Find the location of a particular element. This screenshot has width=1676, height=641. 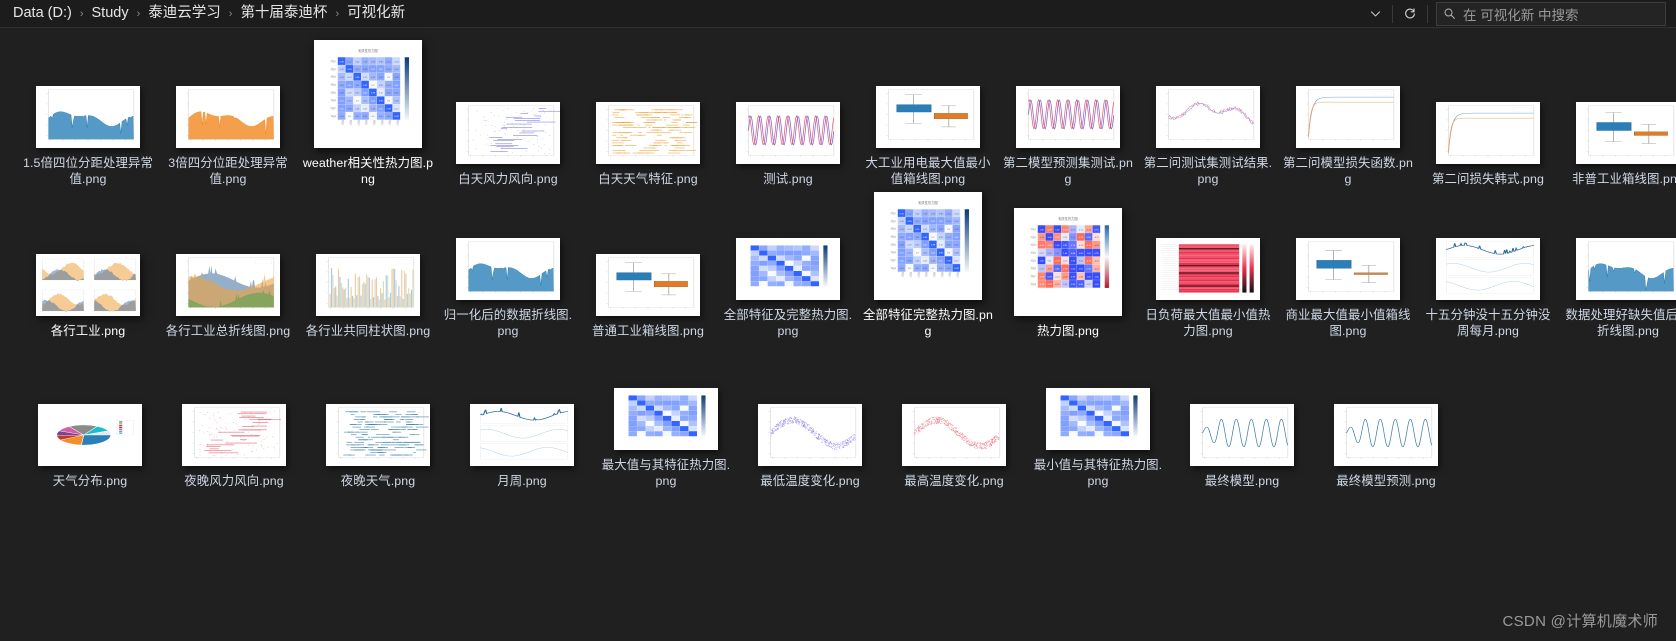

file-name-label: 最低温度变化.png is located at coordinates (810, 481).